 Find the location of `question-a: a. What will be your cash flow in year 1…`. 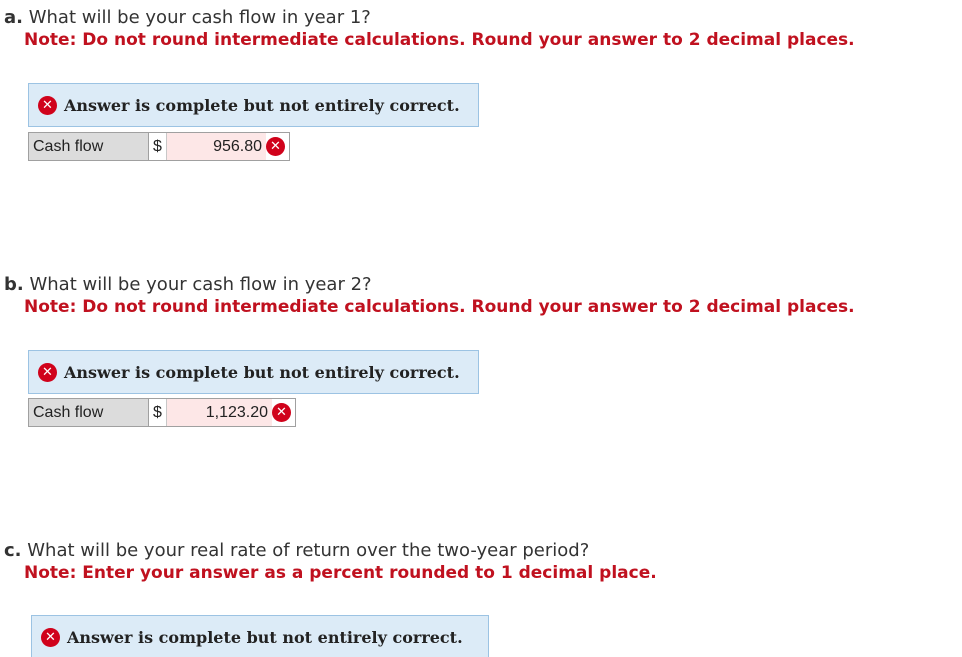

question-a: a. What will be your cash flow in year 1… is located at coordinates (429, 29).